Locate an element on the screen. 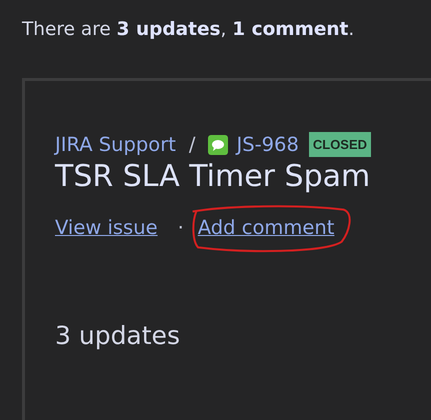 The height and width of the screenshot is (420, 431). status-badge: CLOSED is located at coordinates (340, 144).